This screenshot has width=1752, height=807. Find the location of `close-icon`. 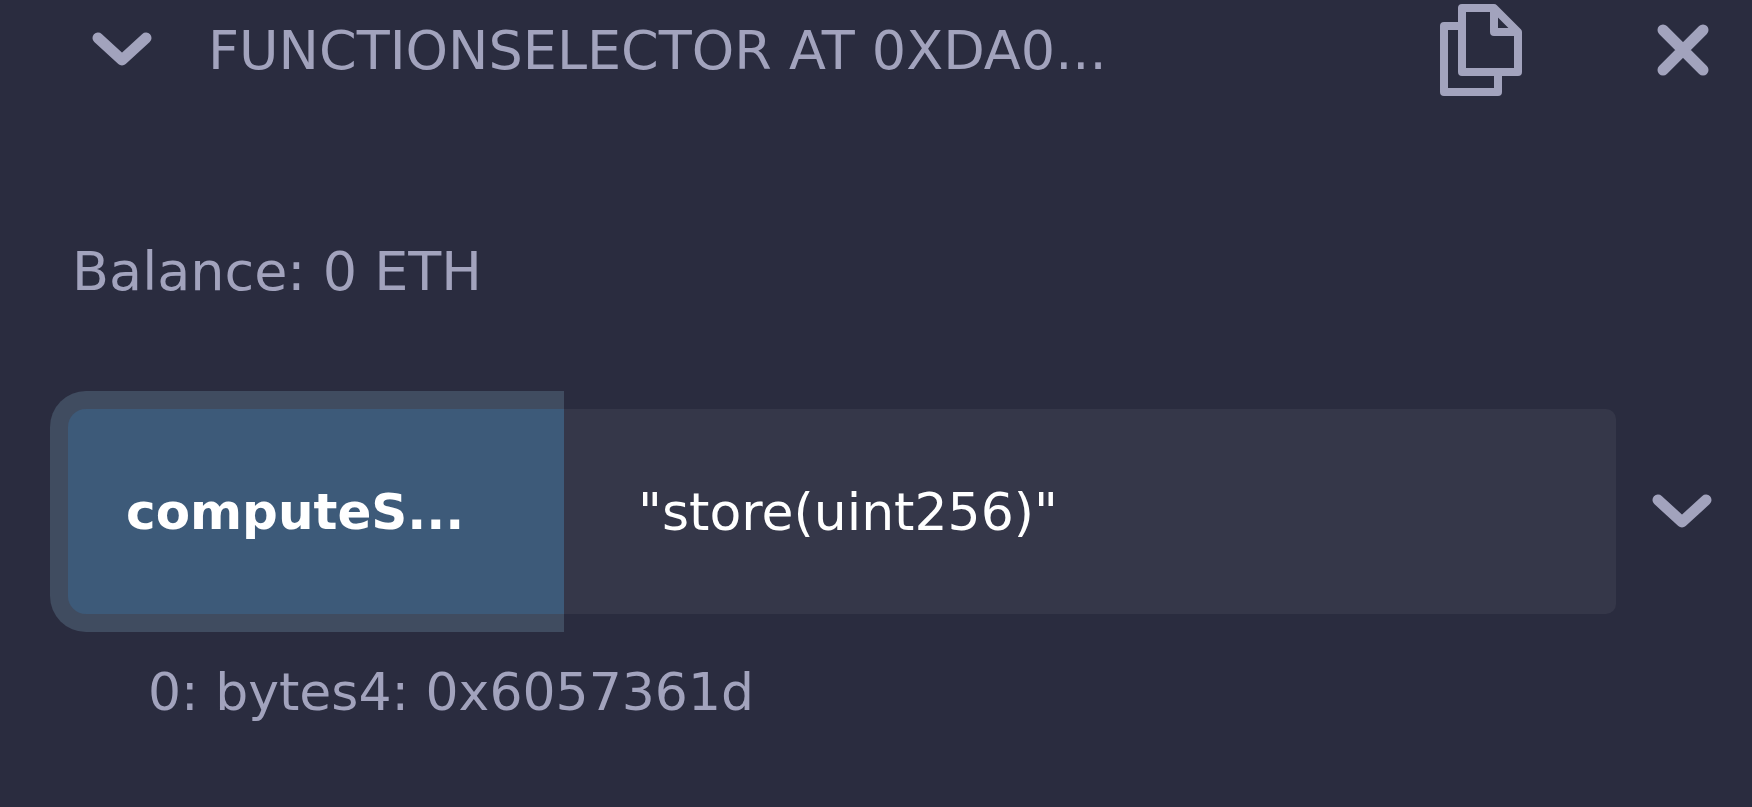

close-icon is located at coordinates (1683, 50).